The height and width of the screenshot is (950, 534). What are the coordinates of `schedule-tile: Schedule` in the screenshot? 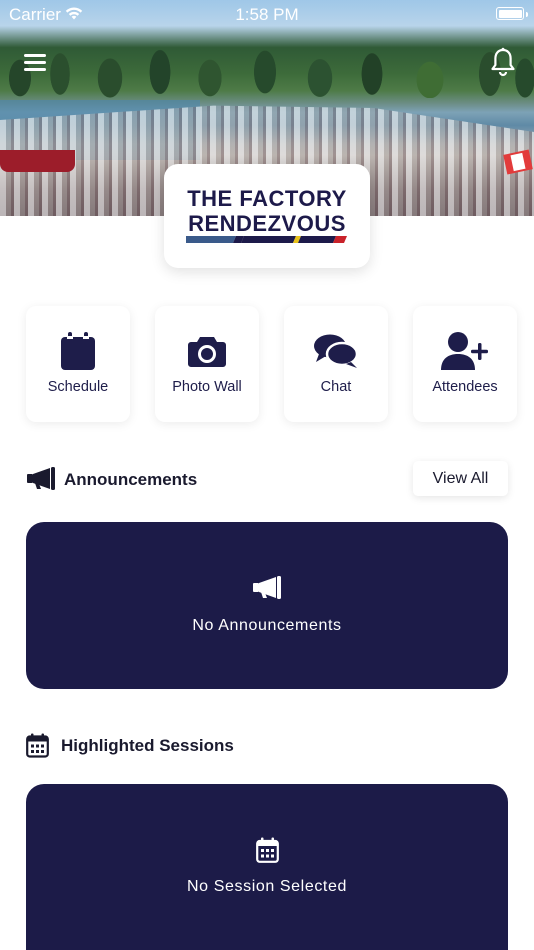 It's located at (78, 364).